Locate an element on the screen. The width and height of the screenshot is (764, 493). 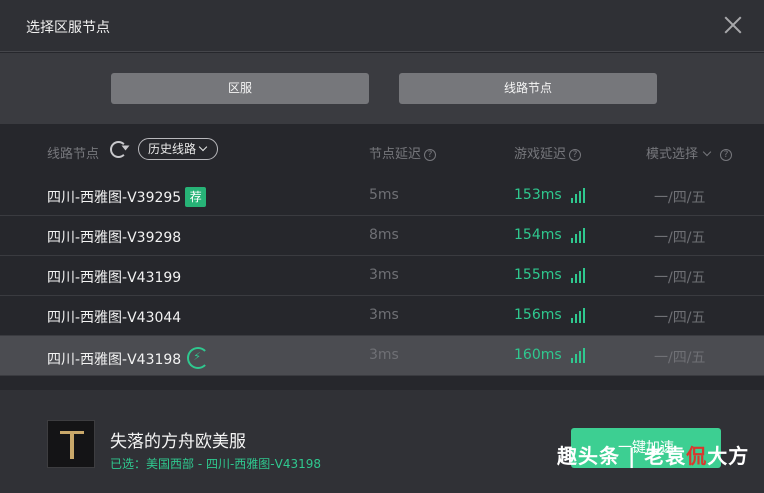
watermark: 趣头条 | 老袁侃大方 is located at coordinates (653, 456).